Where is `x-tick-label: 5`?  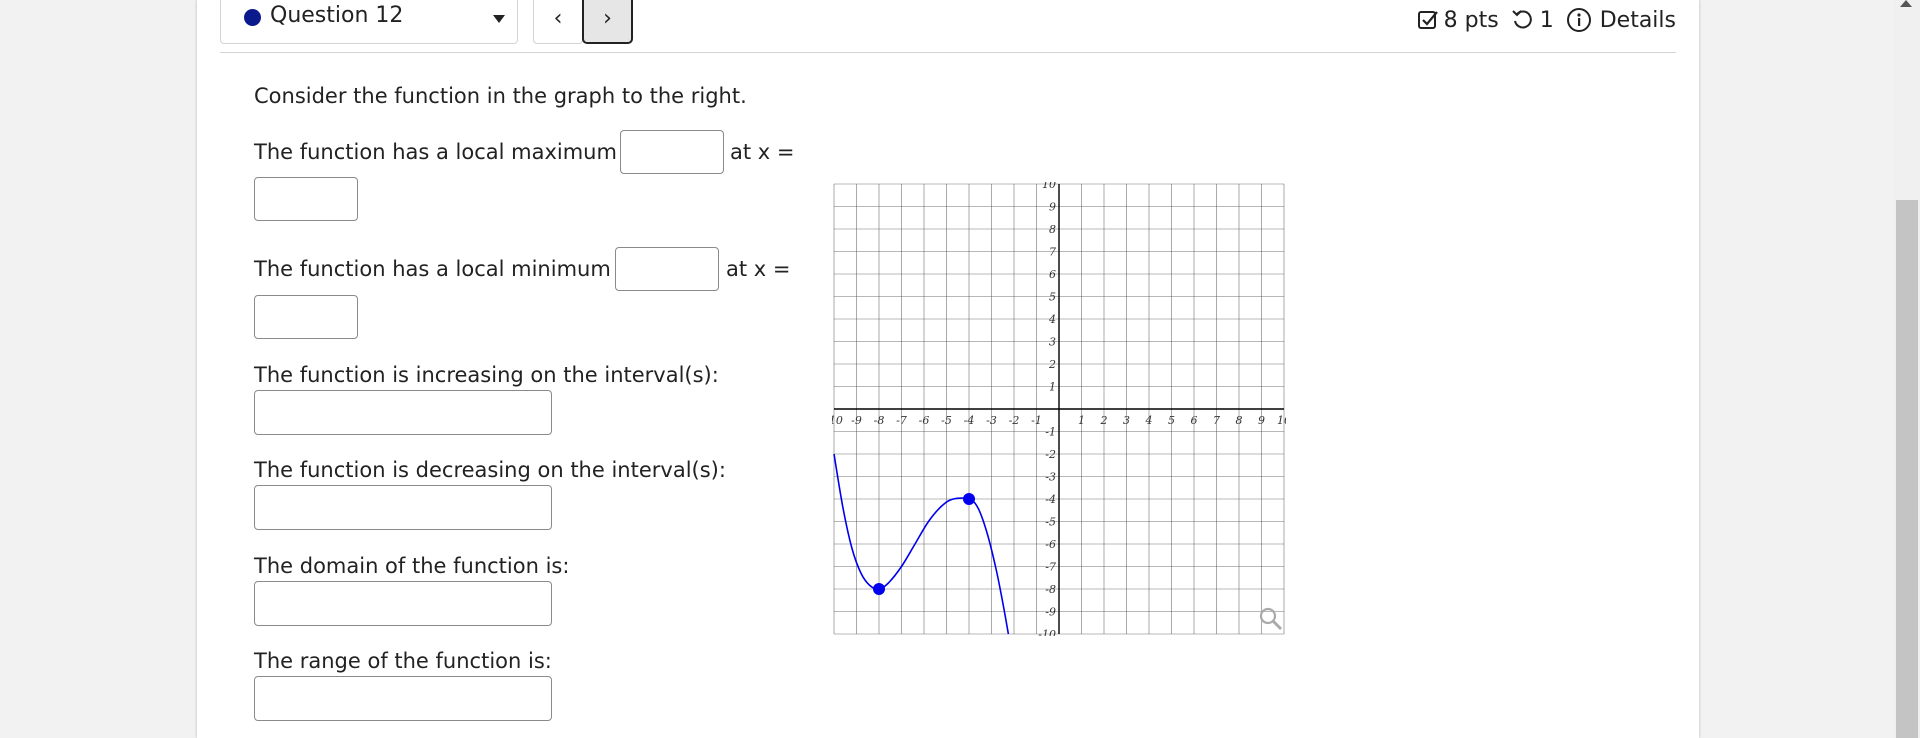 x-tick-label: 5 is located at coordinates (1171, 420).